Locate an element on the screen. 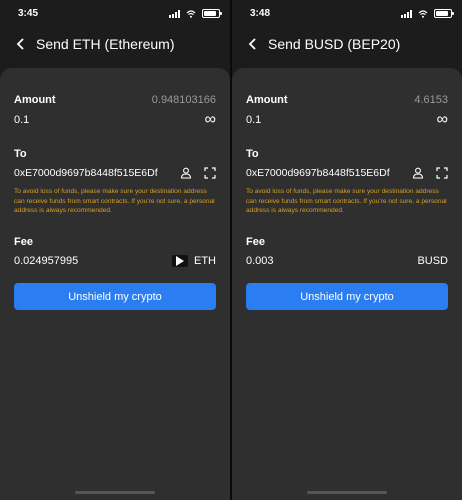 The height and width of the screenshot is (500, 462). status-time: 3:45 is located at coordinates (28, 13).